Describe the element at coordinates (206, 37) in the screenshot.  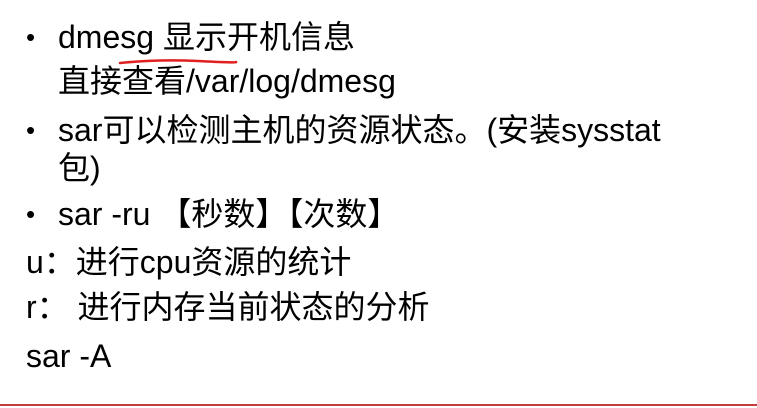
I see `dmesg-line: dmesg 显示开机信息` at that location.